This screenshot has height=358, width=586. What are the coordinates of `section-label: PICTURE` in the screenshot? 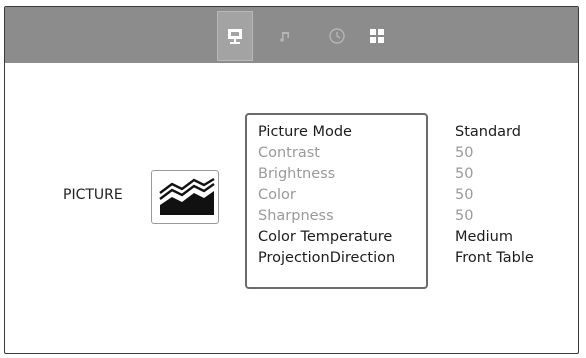 It's located at (93, 195).